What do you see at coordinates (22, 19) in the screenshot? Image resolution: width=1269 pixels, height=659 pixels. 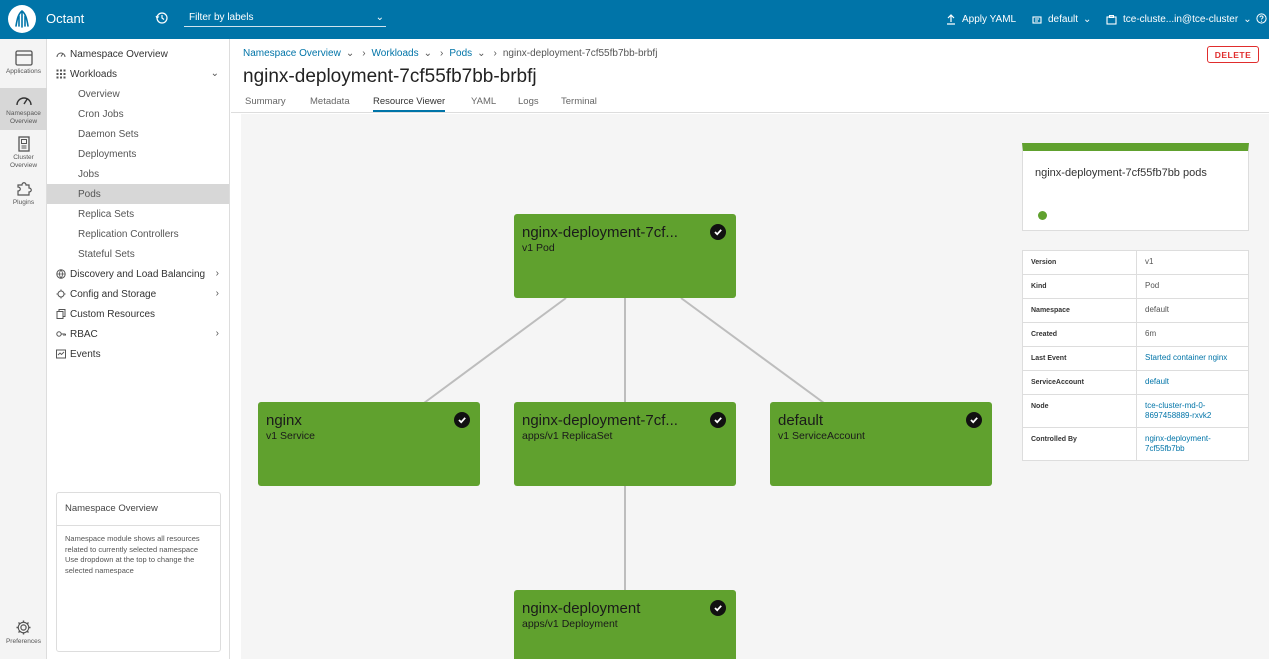 I see `octant-logo` at bounding box center [22, 19].